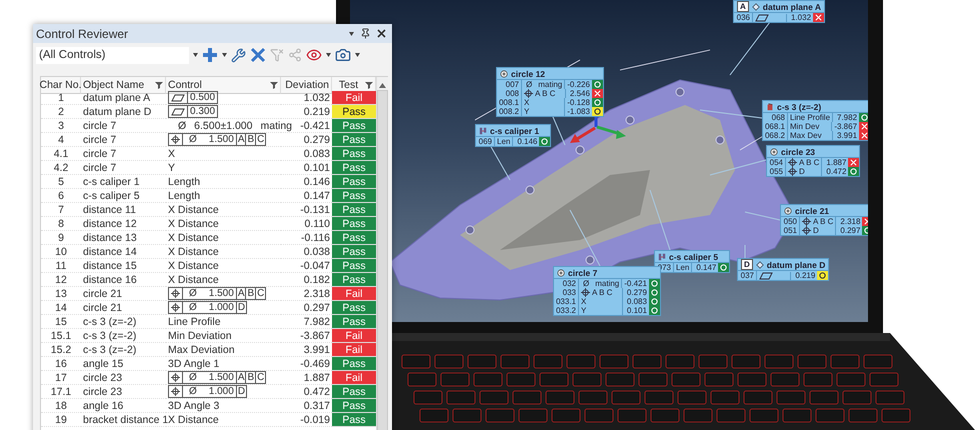  I want to click on datum-reference: B, so click(251, 139).